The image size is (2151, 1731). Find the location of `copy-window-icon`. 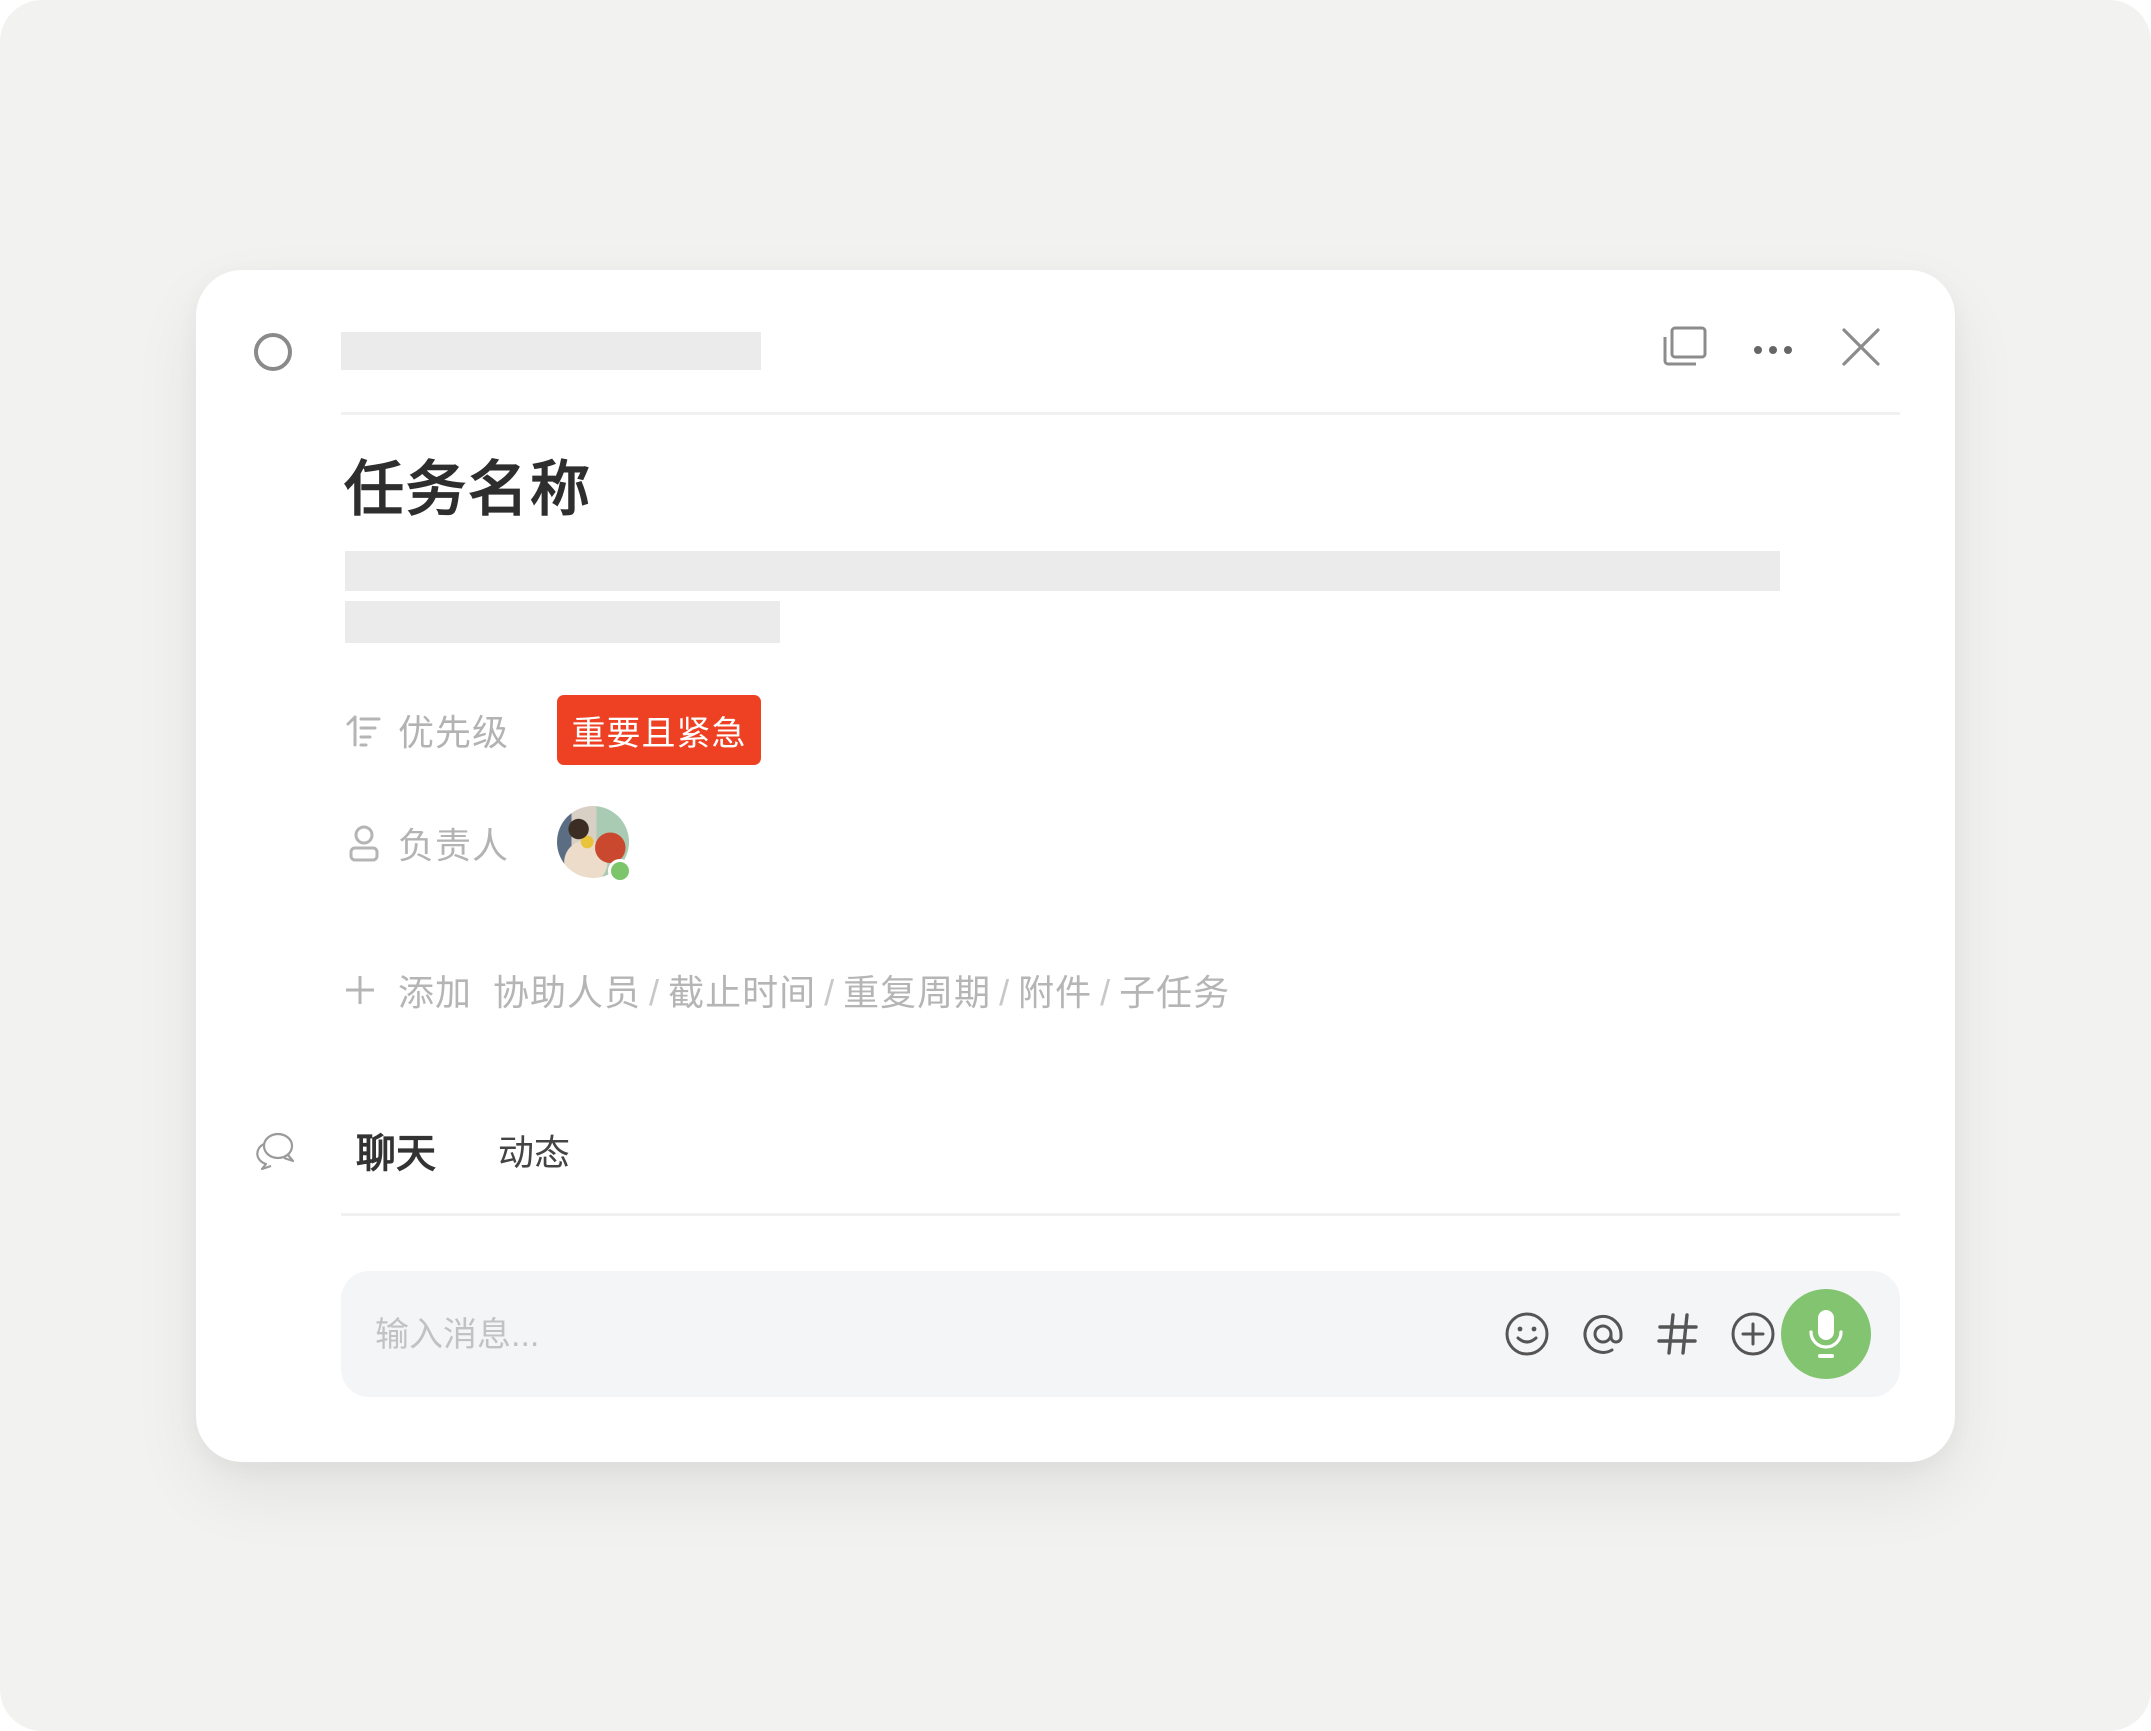

copy-window-icon is located at coordinates (1685, 346).